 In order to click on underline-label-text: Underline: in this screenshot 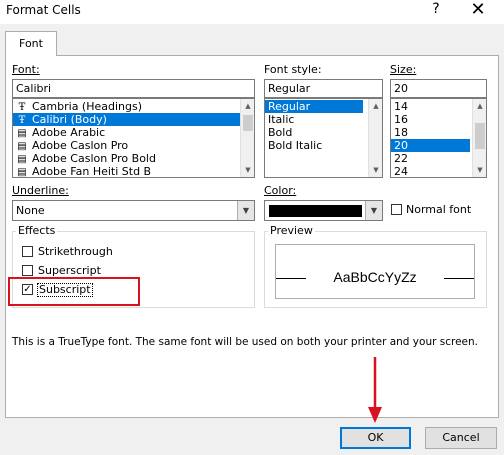, I will do `click(40, 190)`.